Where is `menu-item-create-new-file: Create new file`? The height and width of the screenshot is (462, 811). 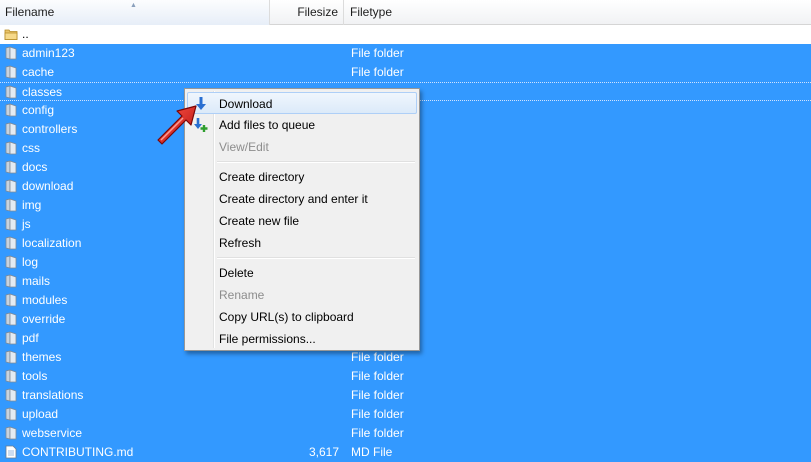 menu-item-create-new-file: Create new file is located at coordinates (302, 221).